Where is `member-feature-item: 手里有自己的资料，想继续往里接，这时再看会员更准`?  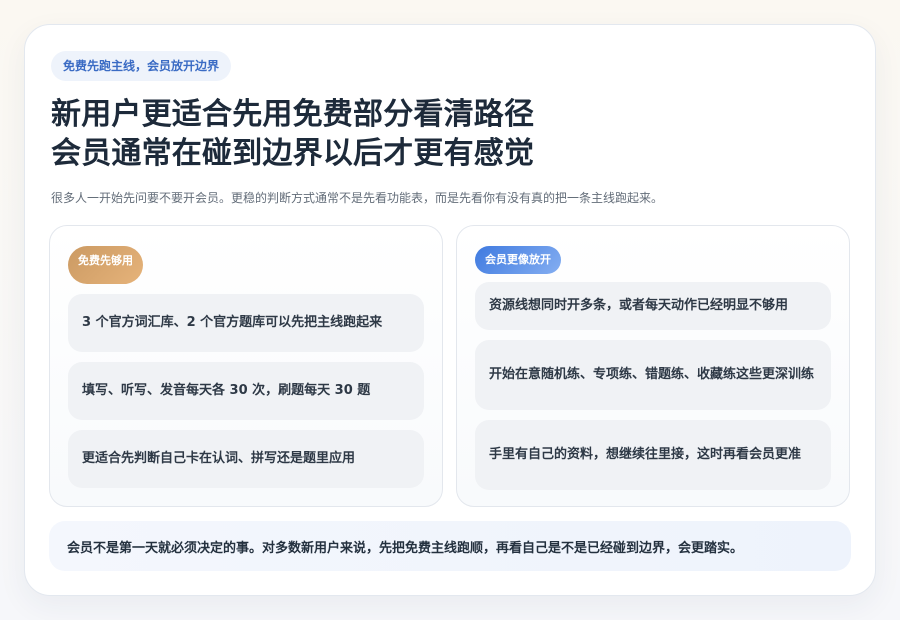 member-feature-item: 手里有自己的资料，想继续往里接，这时再看会员更准 is located at coordinates (653, 455).